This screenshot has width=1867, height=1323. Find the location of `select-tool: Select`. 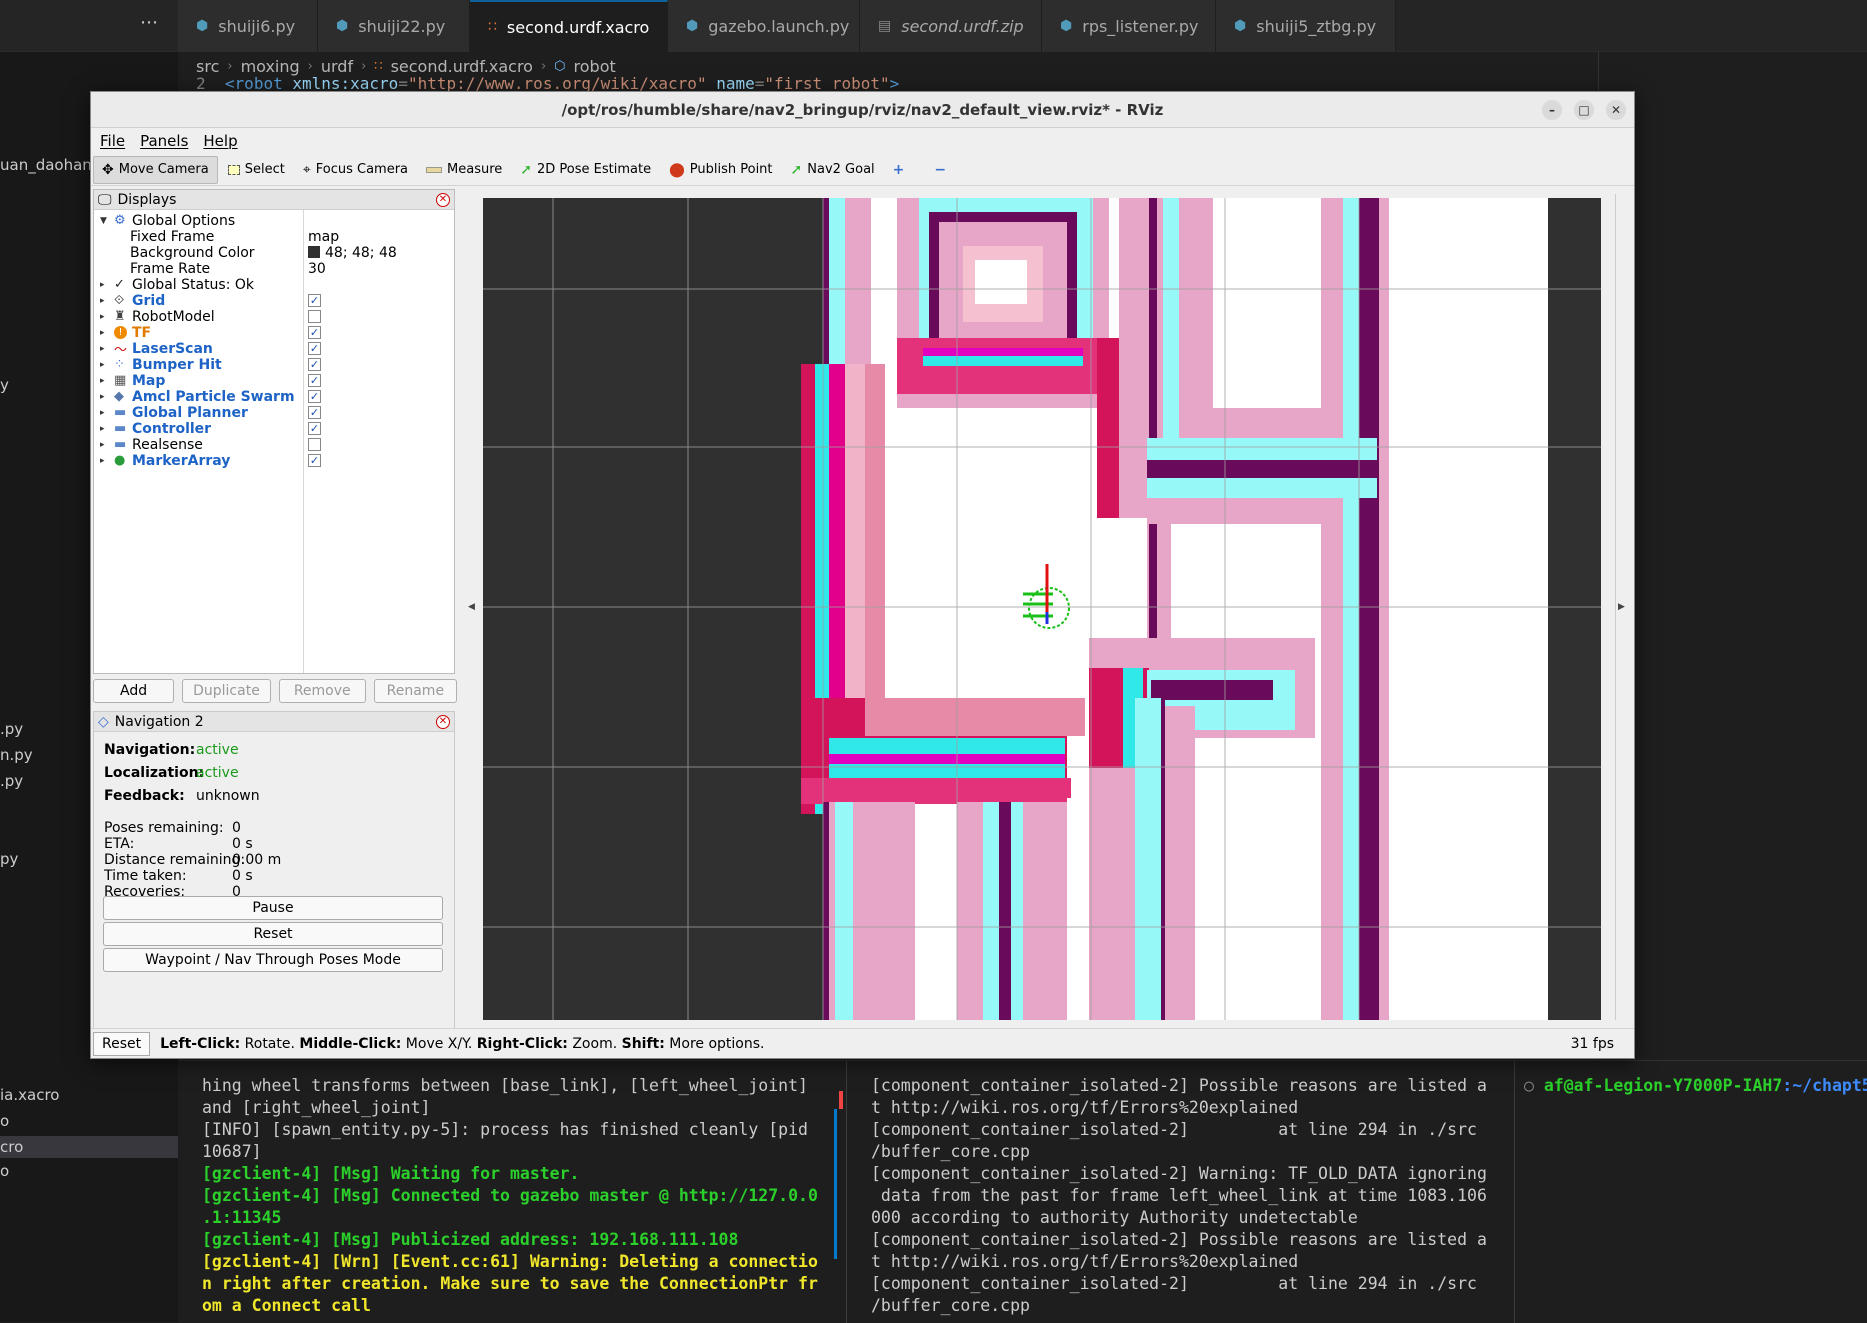

select-tool: Select is located at coordinates (256, 170).